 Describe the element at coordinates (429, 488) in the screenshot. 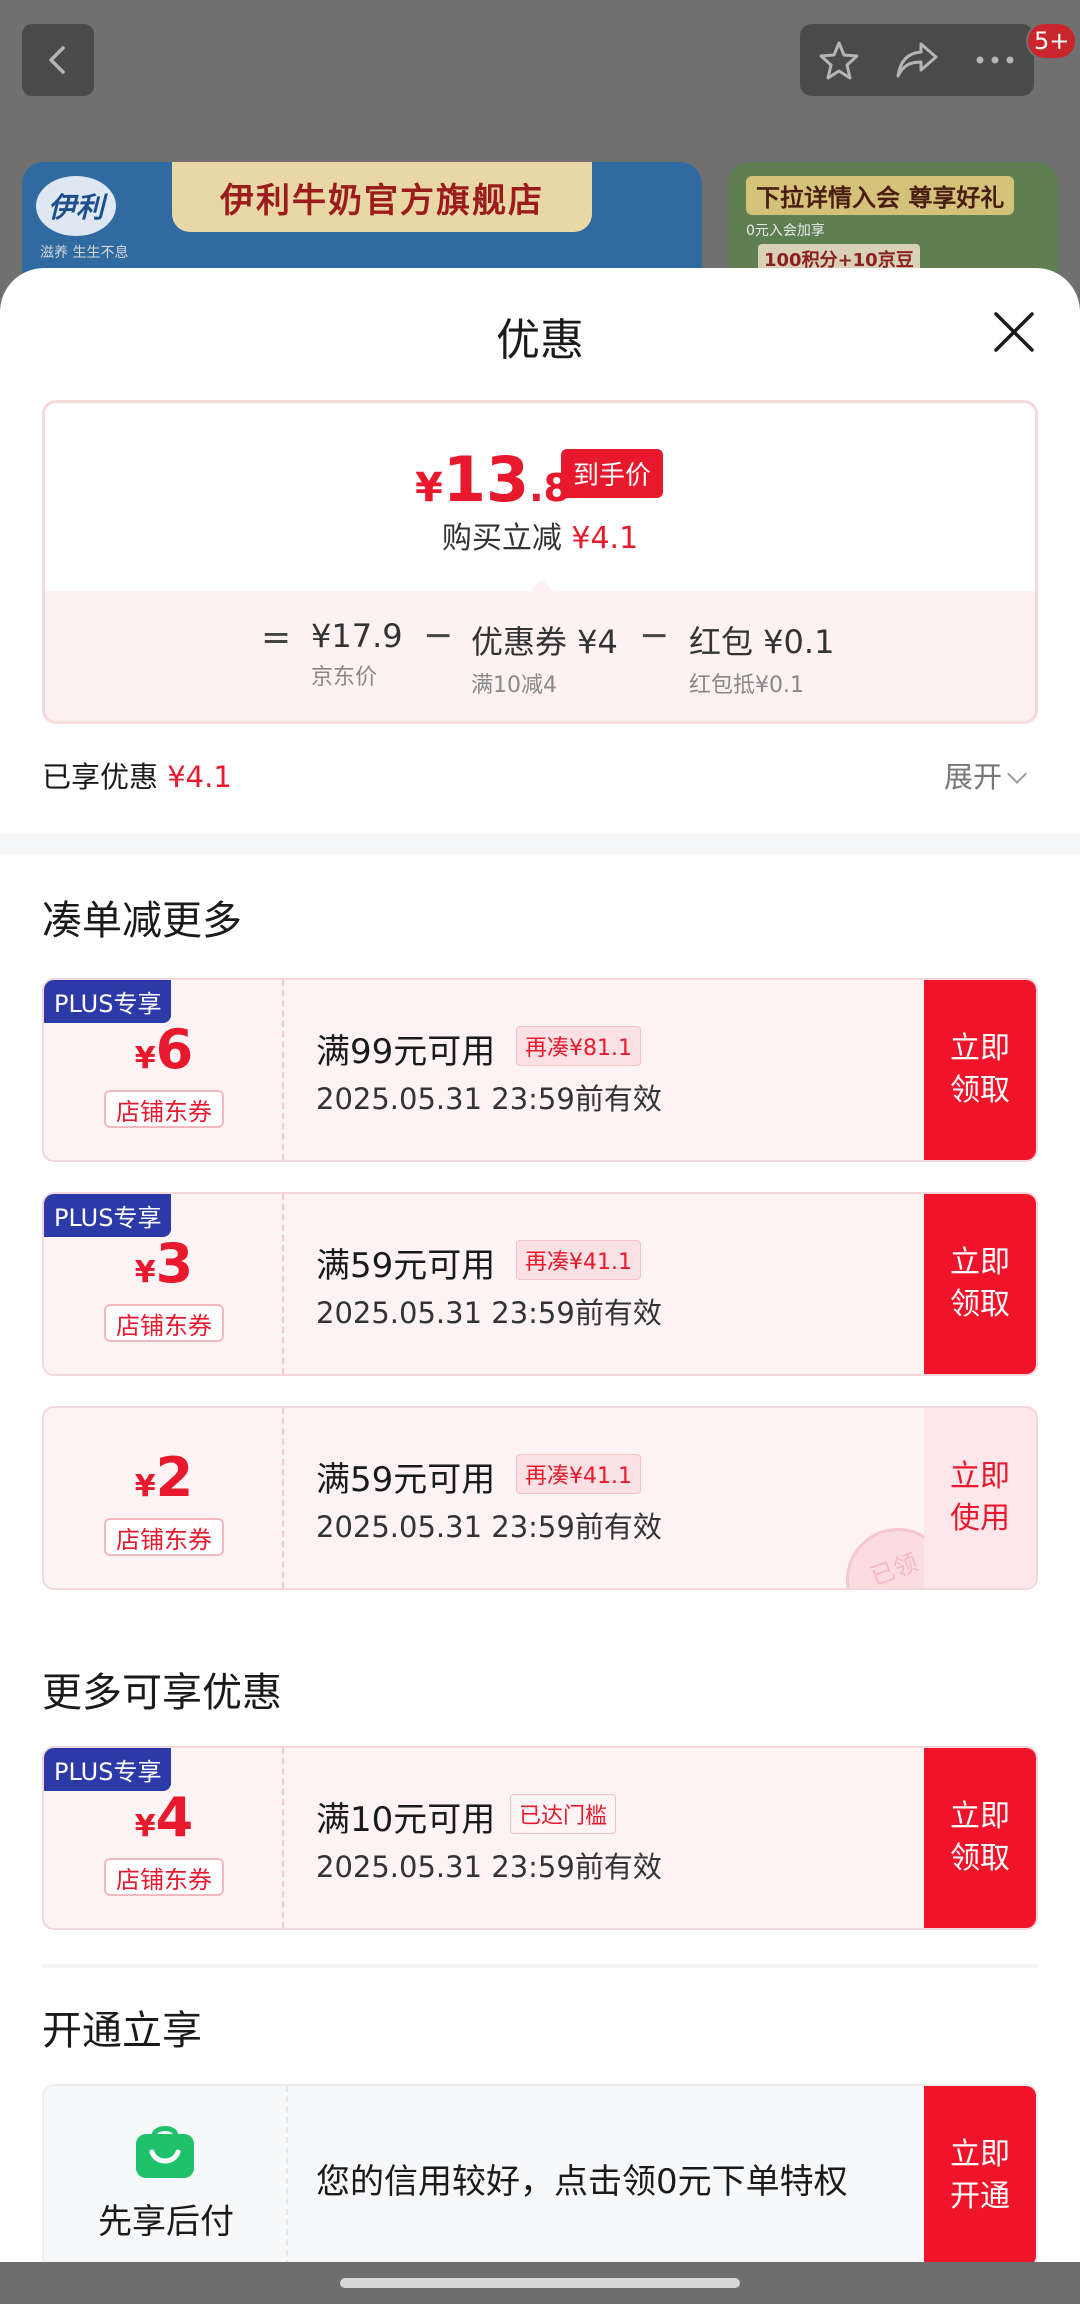

I see `final-price-currency: ¥` at that location.